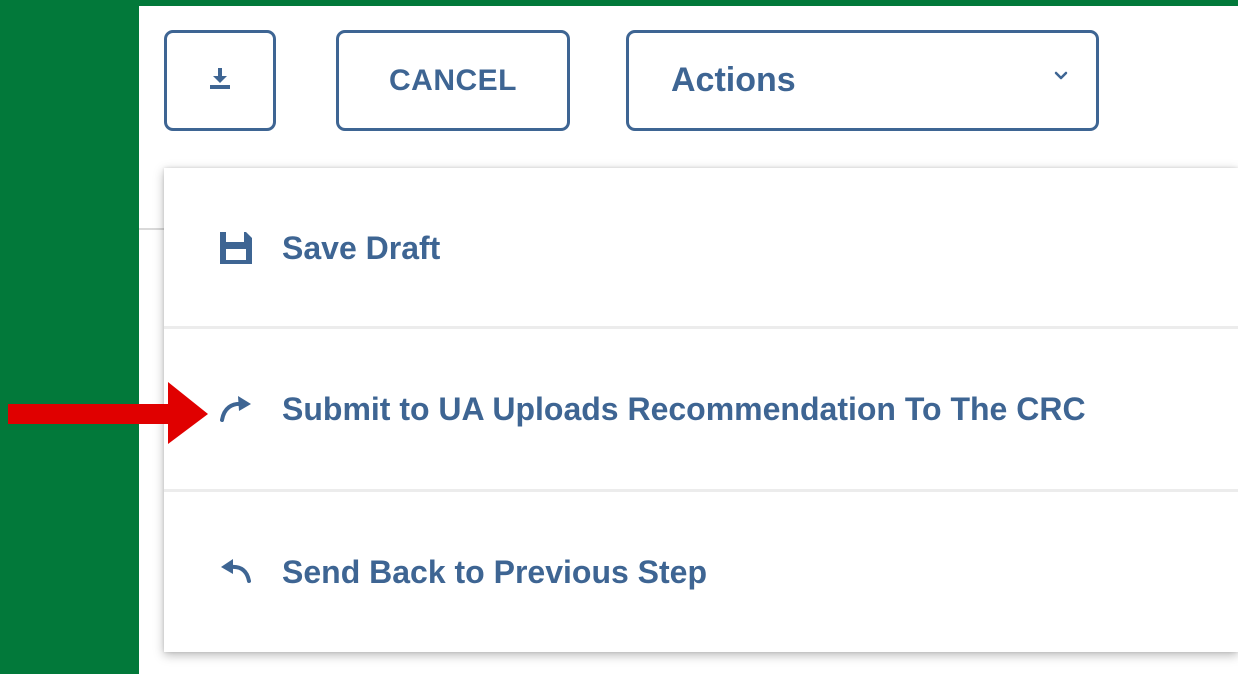  Describe the element at coordinates (236, 409) in the screenshot. I see `redo-arrow-icon` at that location.